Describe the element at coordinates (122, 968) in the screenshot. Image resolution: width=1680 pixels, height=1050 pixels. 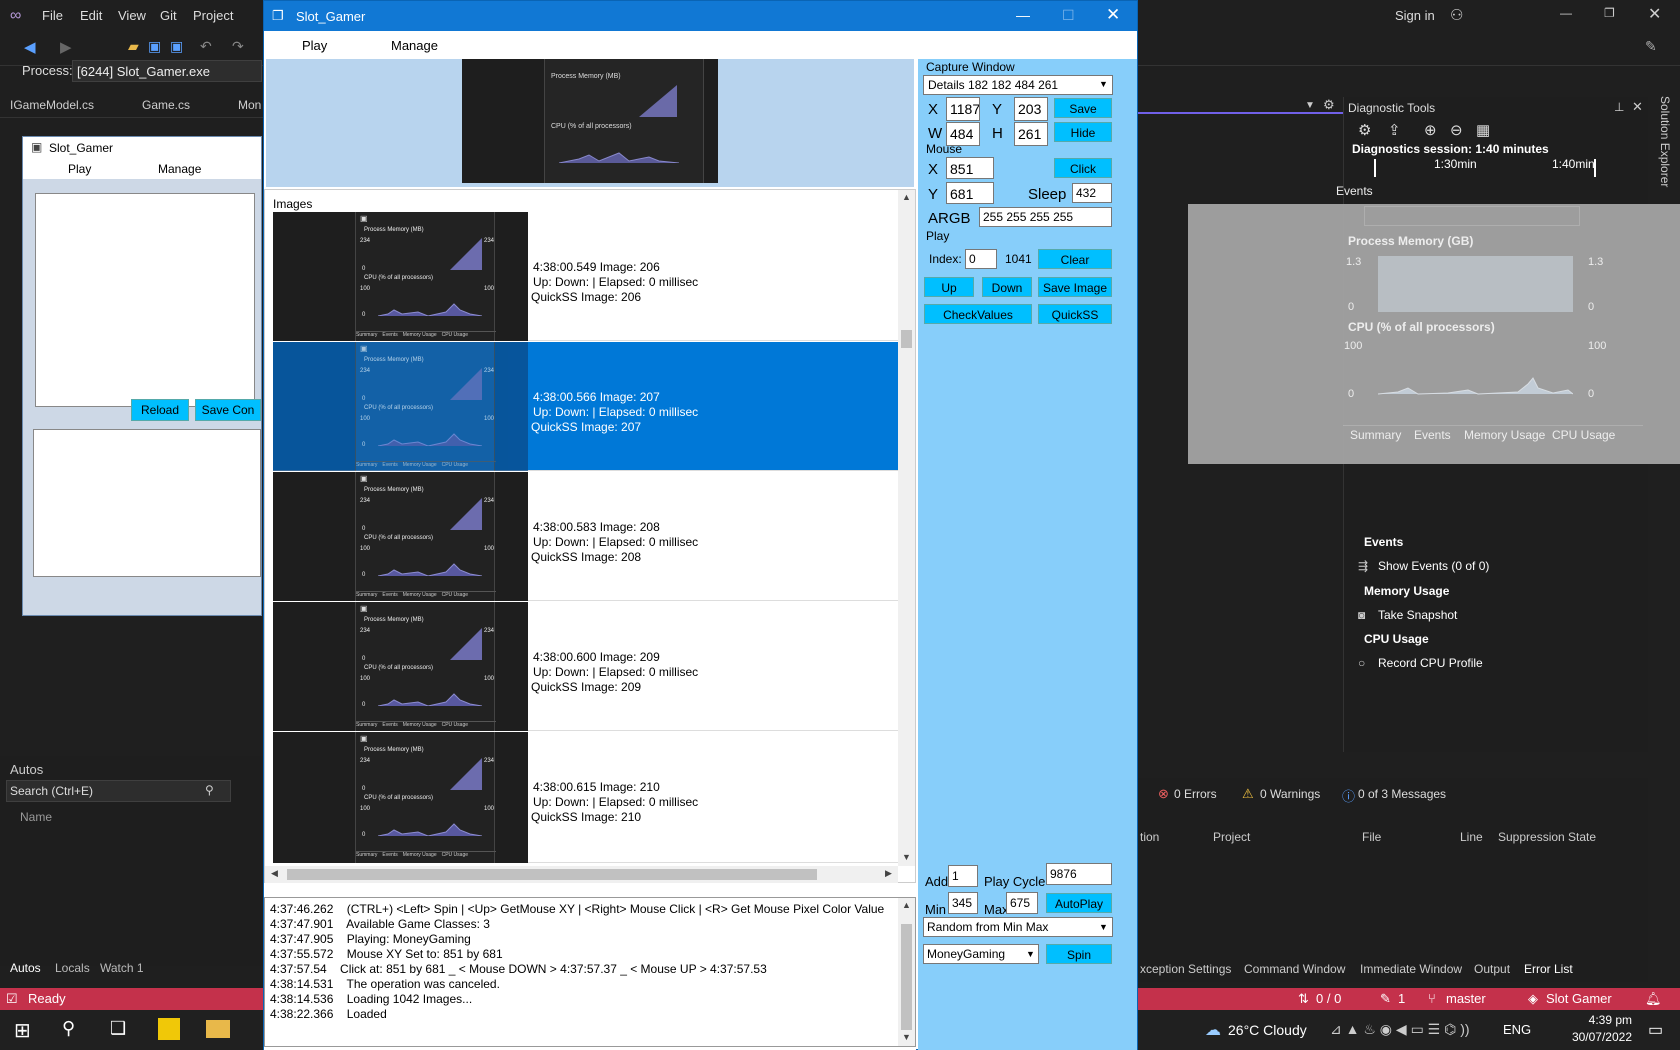
I see `tab-watch1: Watch 1` at that location.